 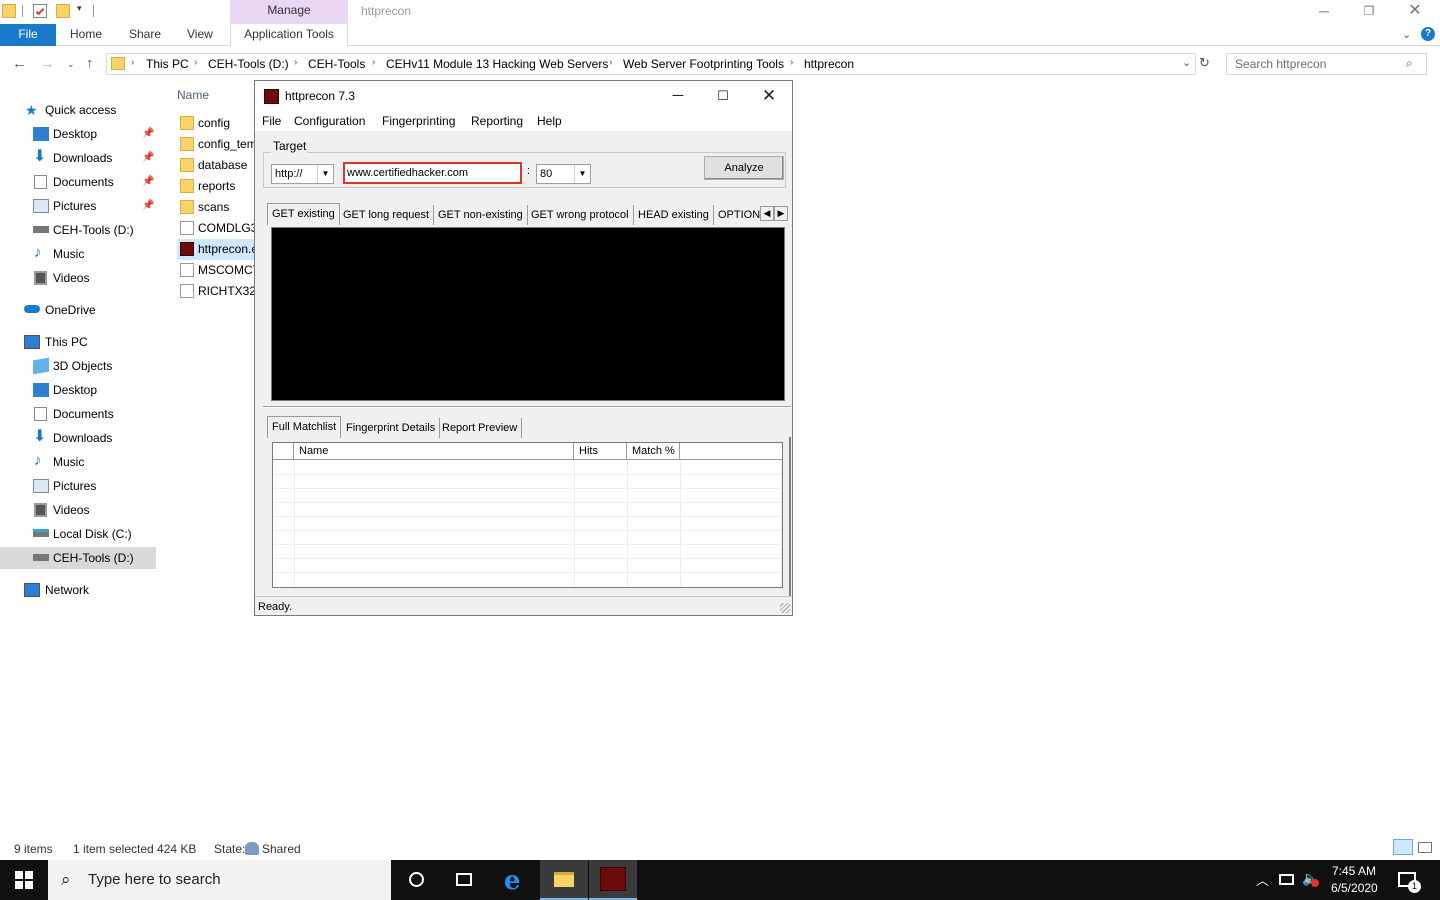 I want to click on start-button, so click(x=24, y=880).